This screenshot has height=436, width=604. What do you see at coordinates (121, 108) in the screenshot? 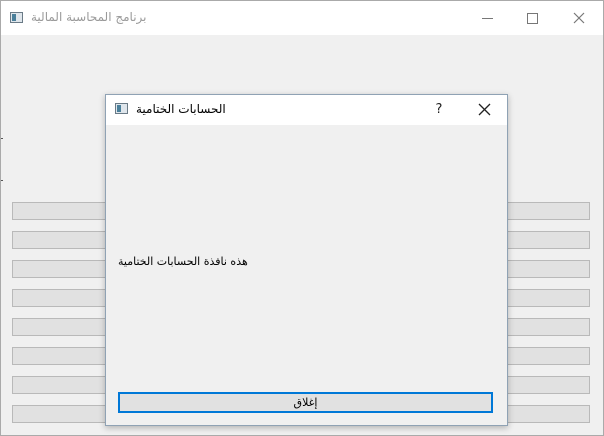
I see `dialog-window-icon` at bounding box center [121, 108].